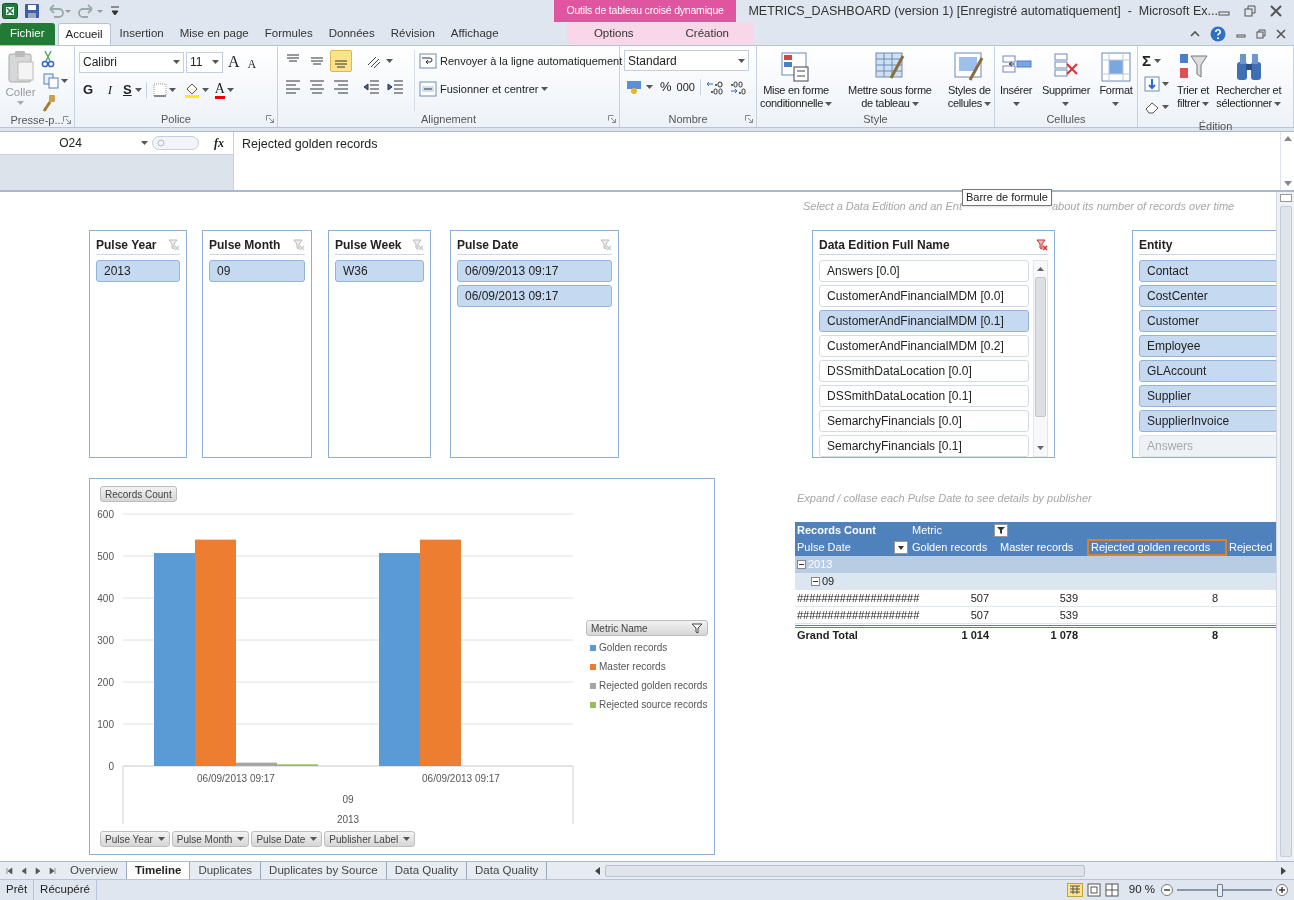 The height and width of the screenshot is (900, 1294). What do you see at coordinates (27, 34) in the screenshot?
I see `ribbon-tab: Fichier` at bounding box center [27, 34].